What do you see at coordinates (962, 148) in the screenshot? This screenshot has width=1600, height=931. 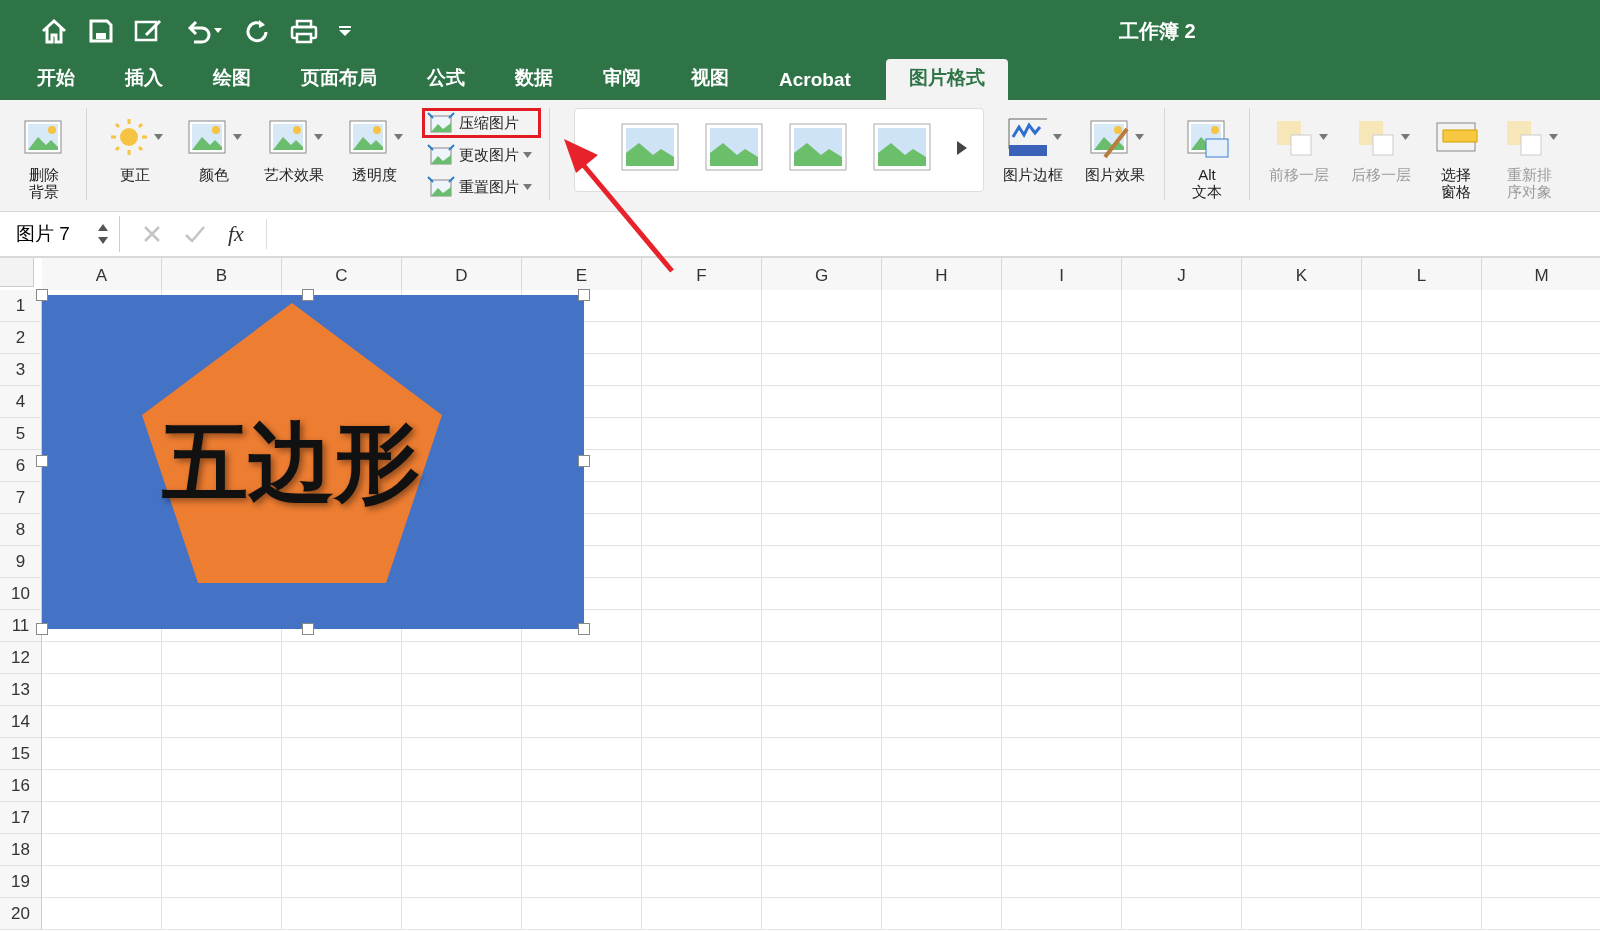 I see `next-arrow-icon` at bounding box center [962, 148].